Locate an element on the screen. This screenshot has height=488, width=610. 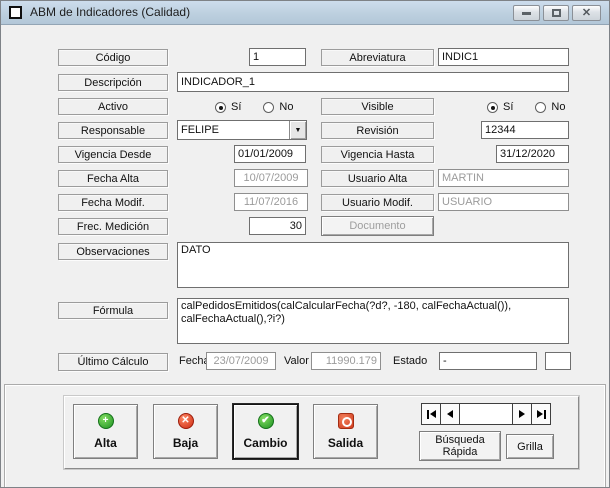
busqueda-rapida-button: Búsqueda Rápida is located at coordinates (460, 446).